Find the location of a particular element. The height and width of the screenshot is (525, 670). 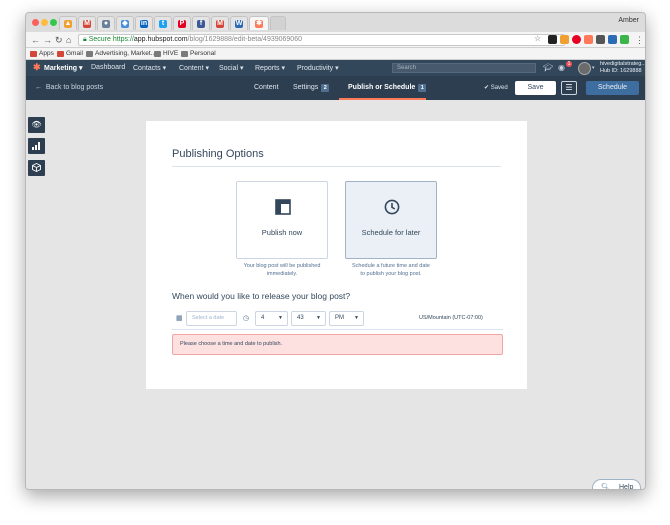

browser-tabs: ▲ M ● ◆ in t Pf M W ✱ is located at coordinates (173, 23).